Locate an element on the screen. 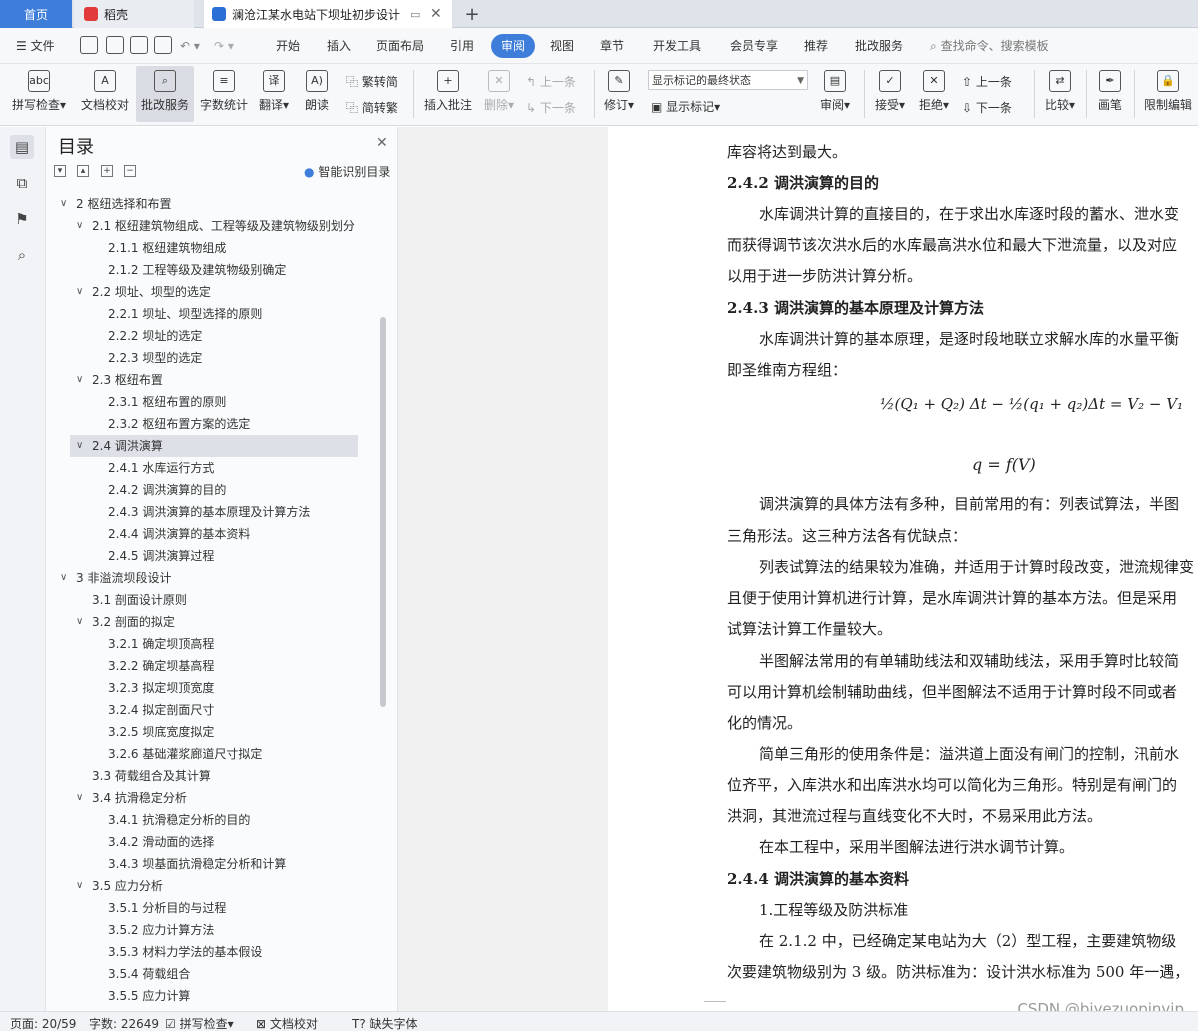  restrict-edit-button: 🔒 限制编辑 is located at coordinates (1168, 94).